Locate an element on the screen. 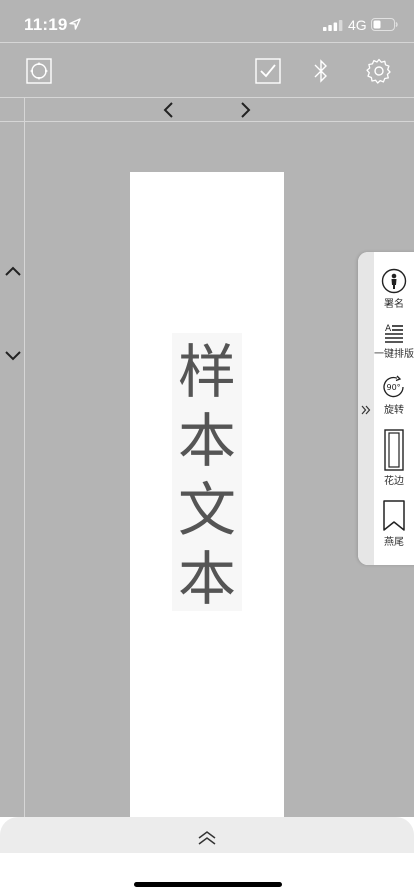 Image resolution: width=414 pixels, height=896 pixels. svg-text: A is located at coordinates (388, 329).